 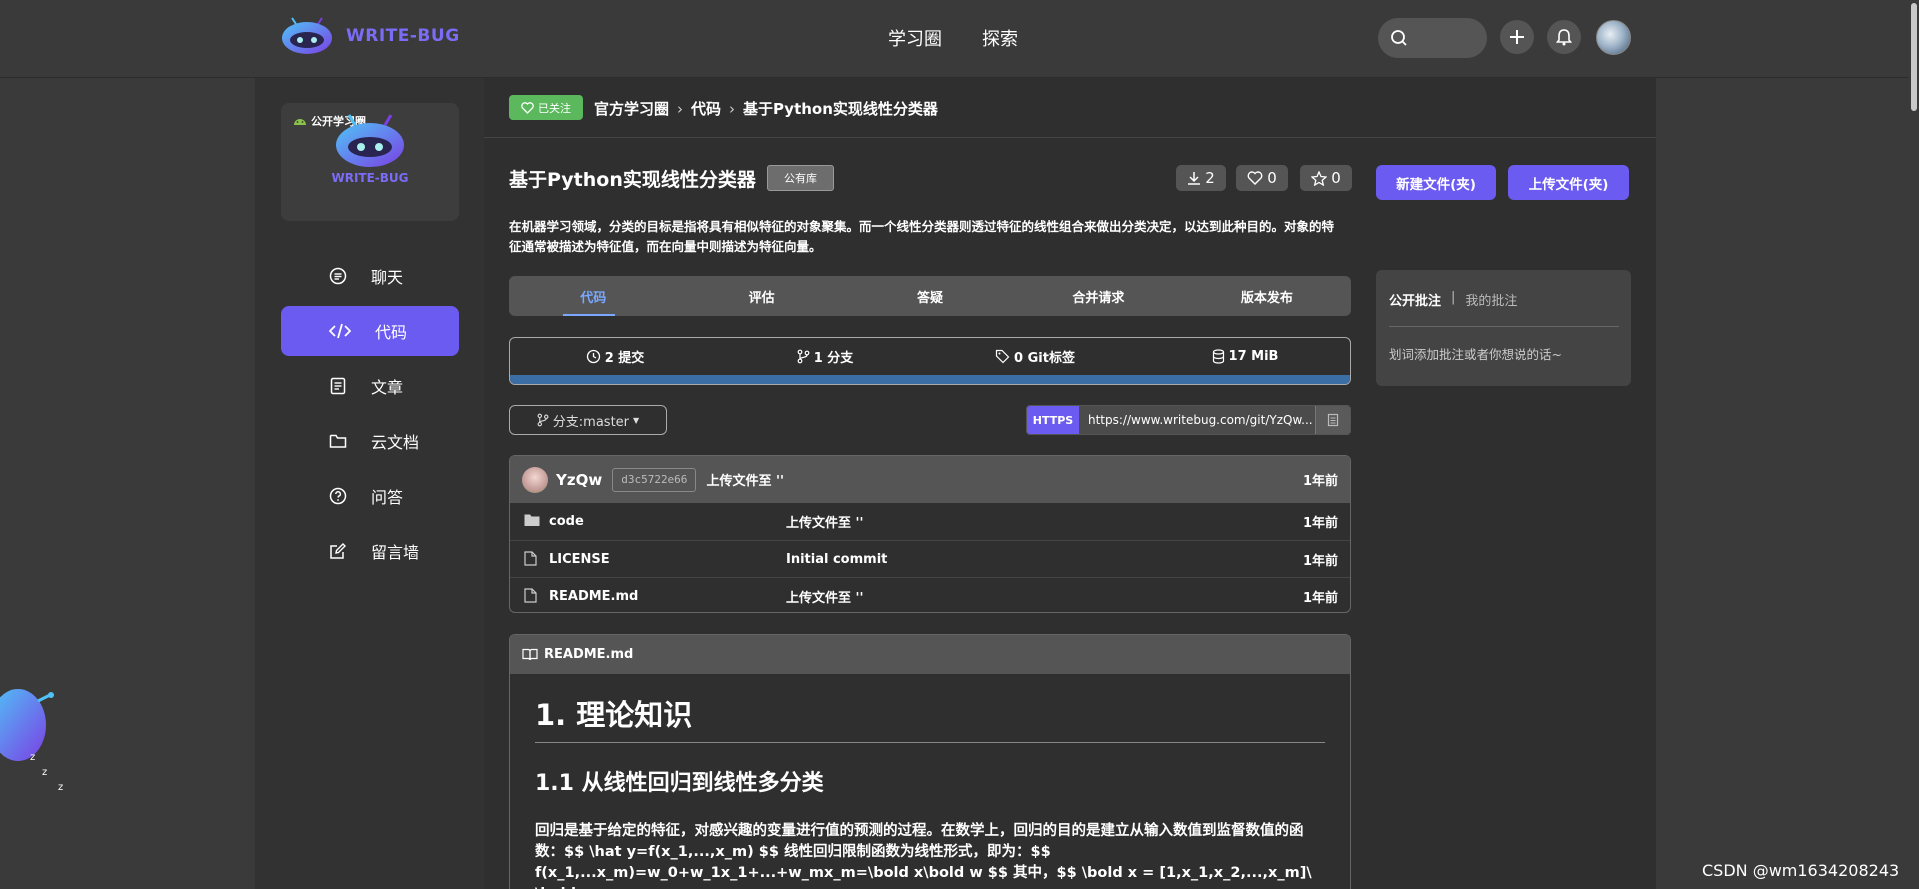 What do you see at coordinates (387, 497) in the screenshot?
I see `sidebar-item-label: 问答` at bounding box center [387, 497].